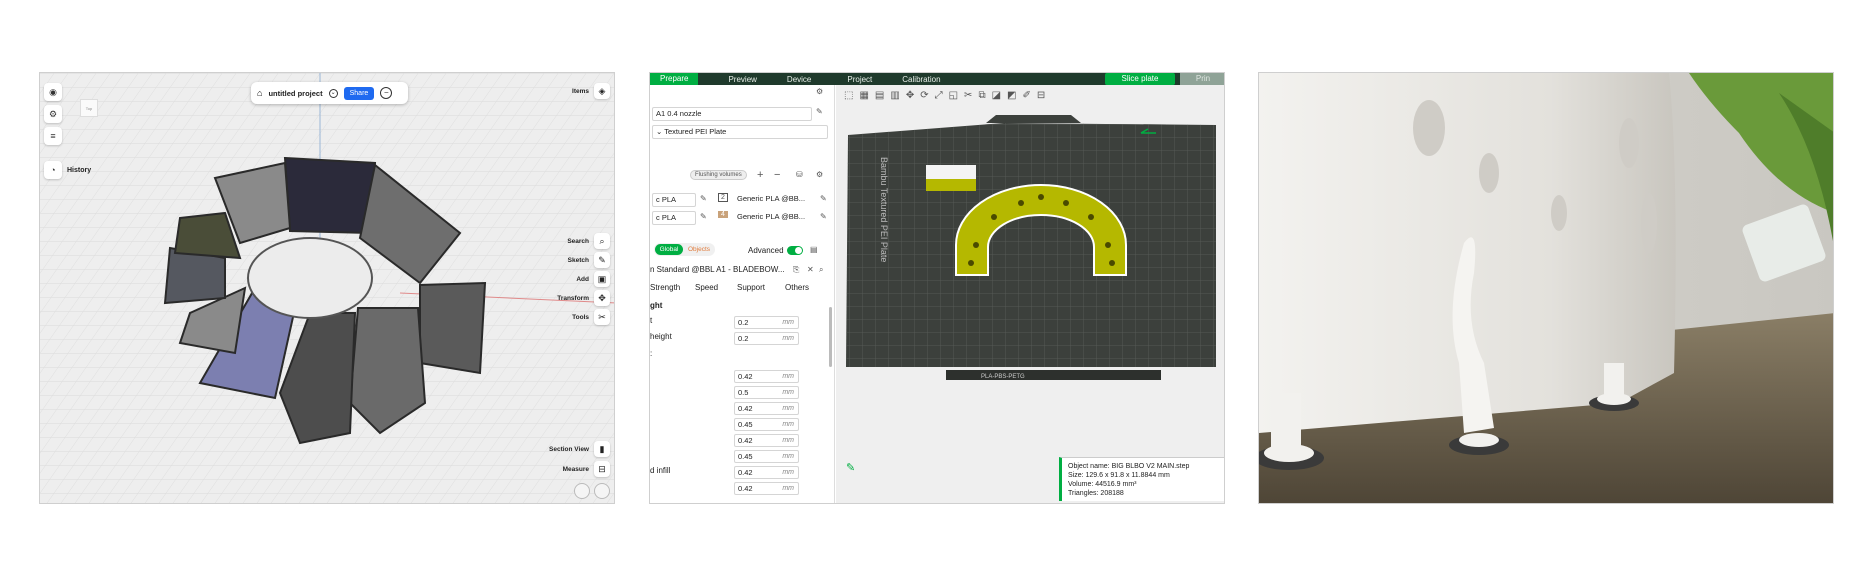 The width and height of the screenshot is (1872, 576). Describe the element at coordinates (910, 95) in the screenshot. I see `move-icon: ✥` at that location.